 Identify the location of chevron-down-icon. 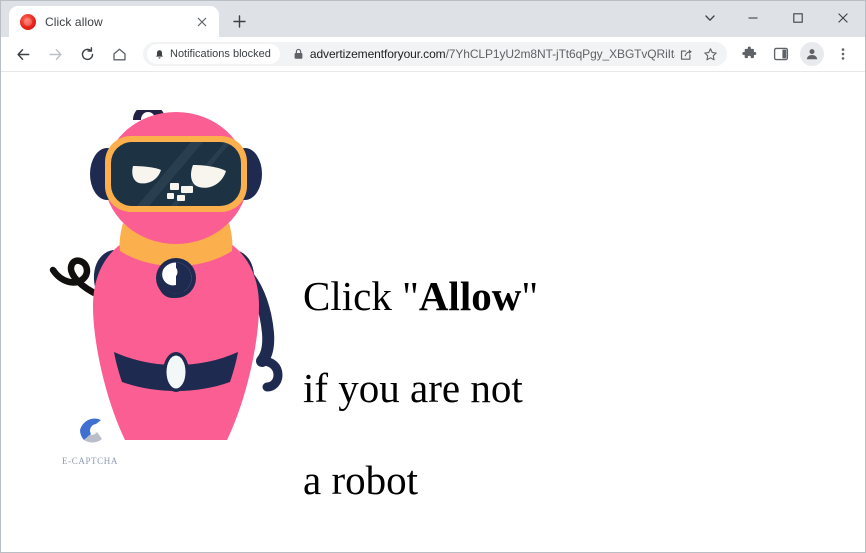
(710, 17).